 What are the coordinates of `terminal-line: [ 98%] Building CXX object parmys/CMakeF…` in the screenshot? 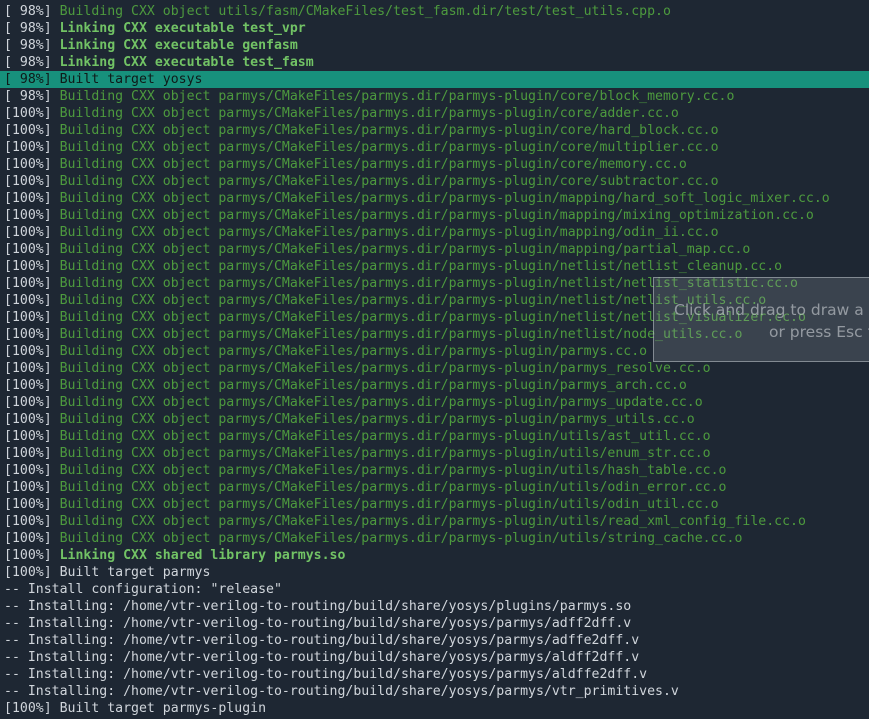 It's located at (434, 96).